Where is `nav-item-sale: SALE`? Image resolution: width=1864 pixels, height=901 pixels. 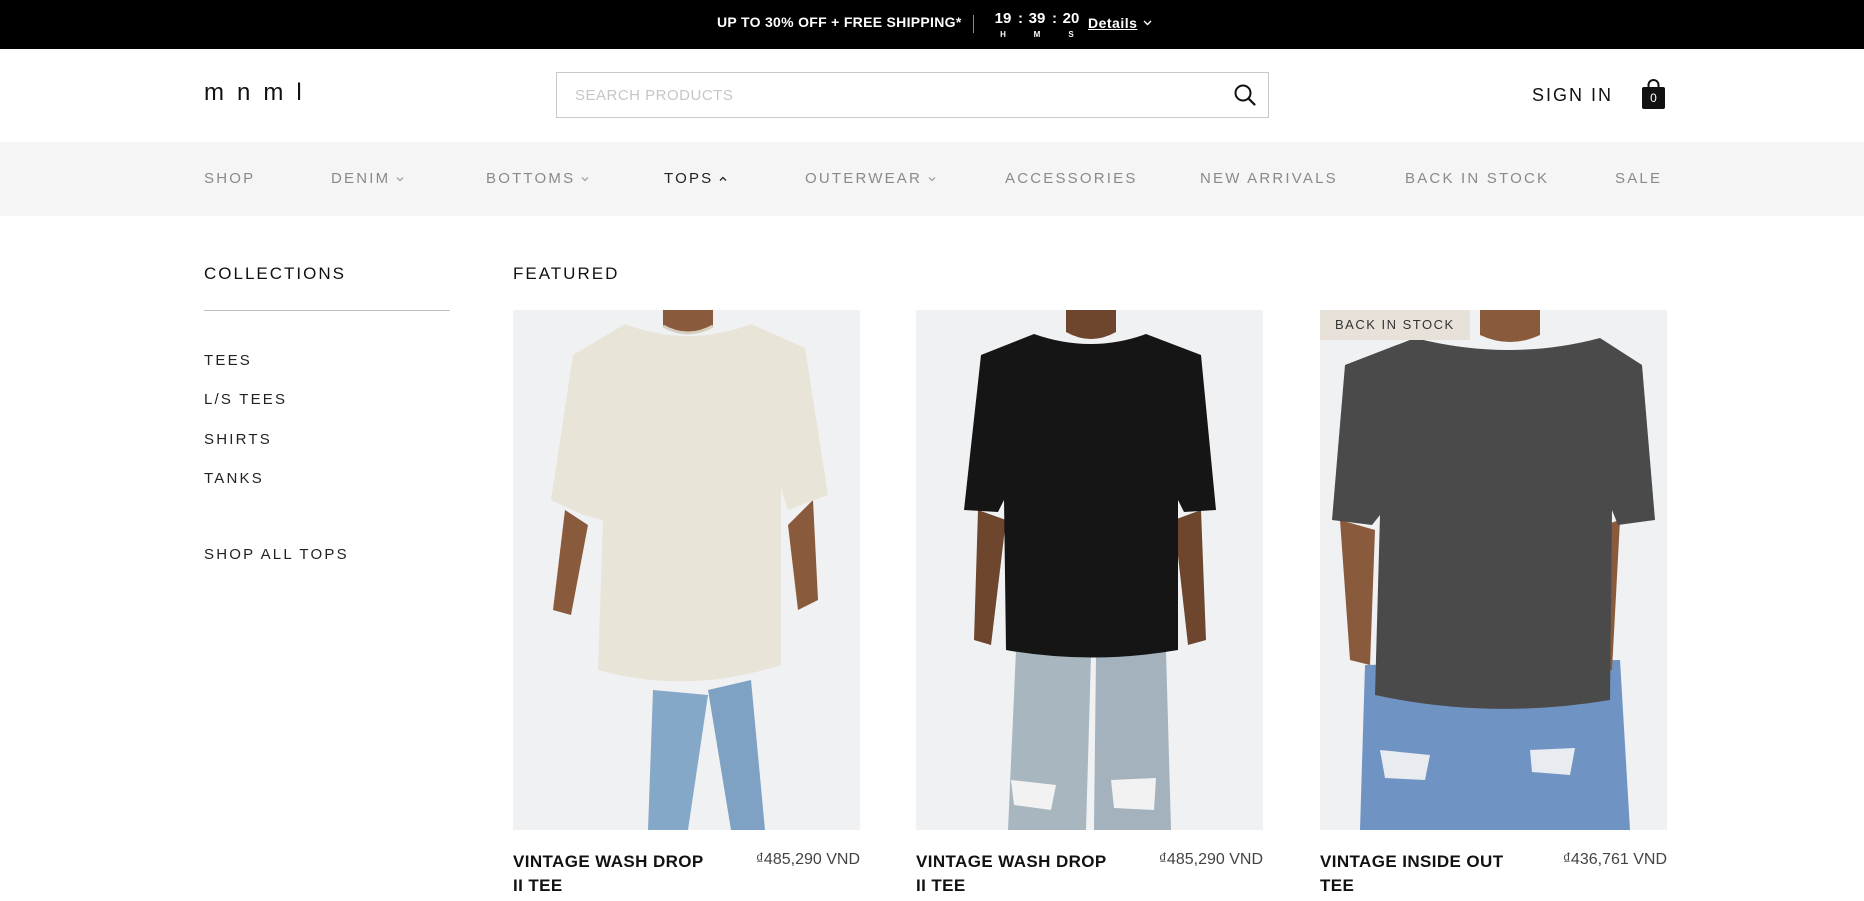 nav-item-sale: SALE is located at coordinates (1638, 178).